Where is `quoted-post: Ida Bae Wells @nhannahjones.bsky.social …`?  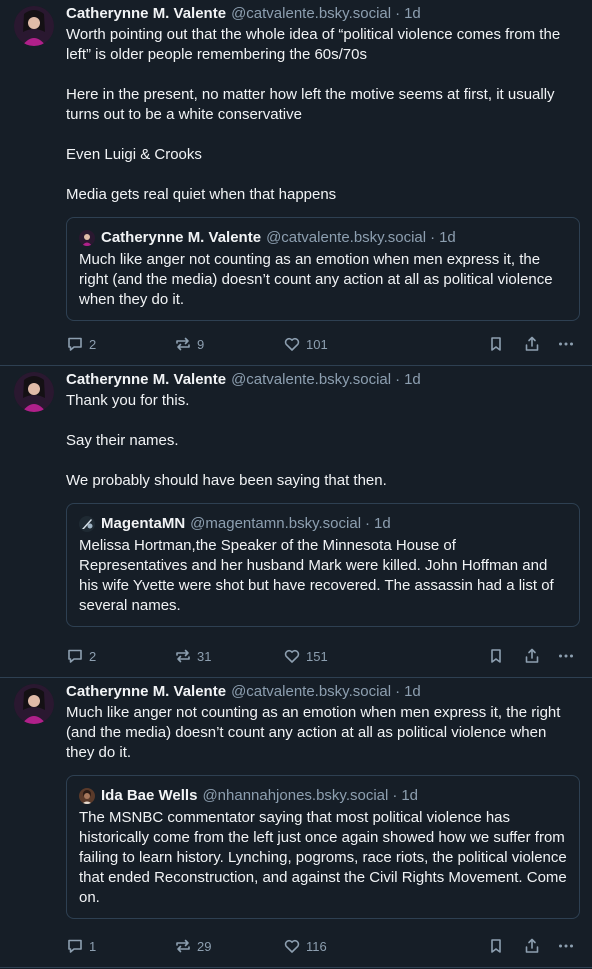
quoted-post: Ida Bae Wells @nhannahjones.bsky.social … is located at coordinates (323, 847).